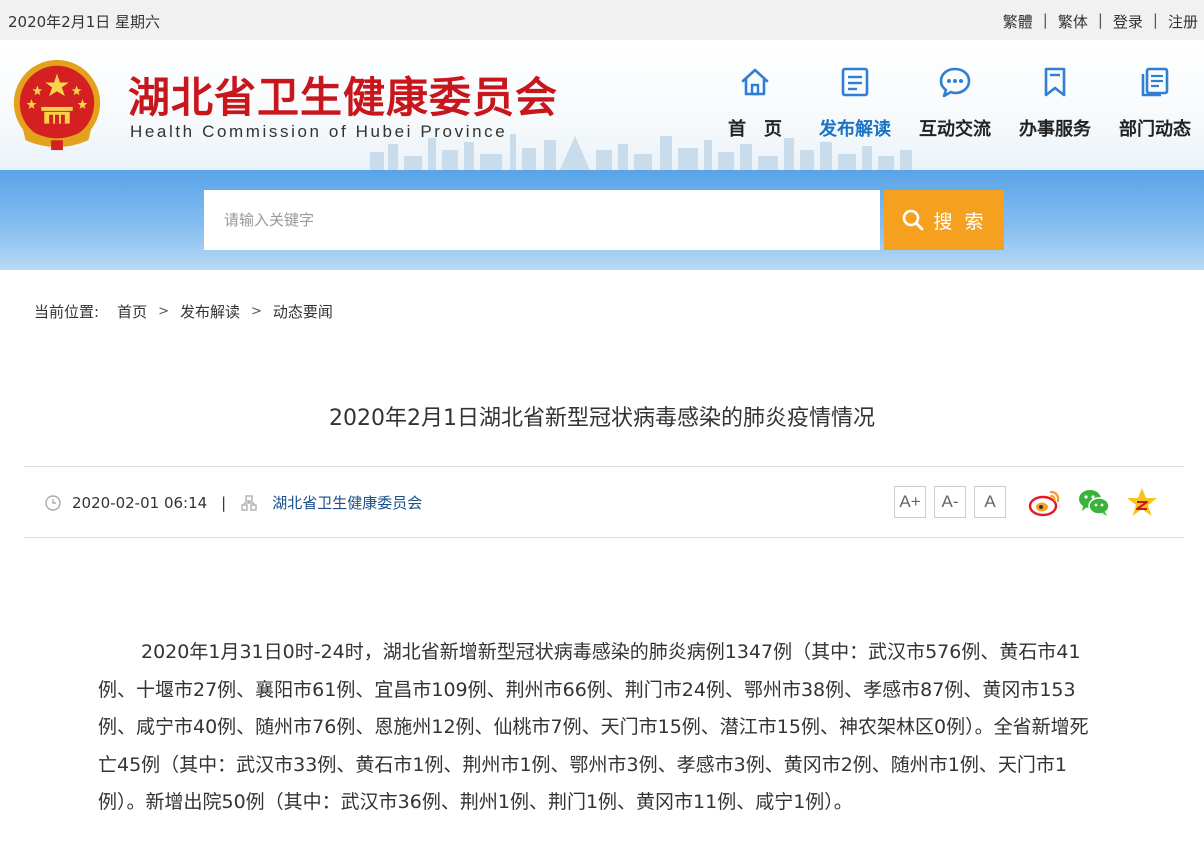 The width and height of the screenshot is (1204, 865). What do you see at coordinates (1154, 103) in the screenshot?
I see `nav-item-department: 部门动态` at bounding box center [1154, 103].